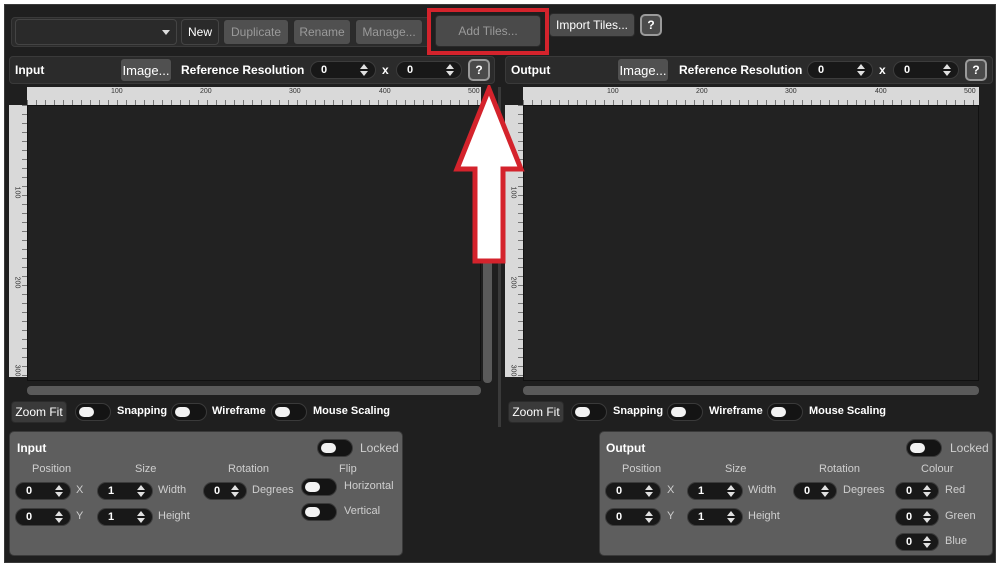 The image size is (1000, 567). I want to click on input-width: 1, so click(125, 491).